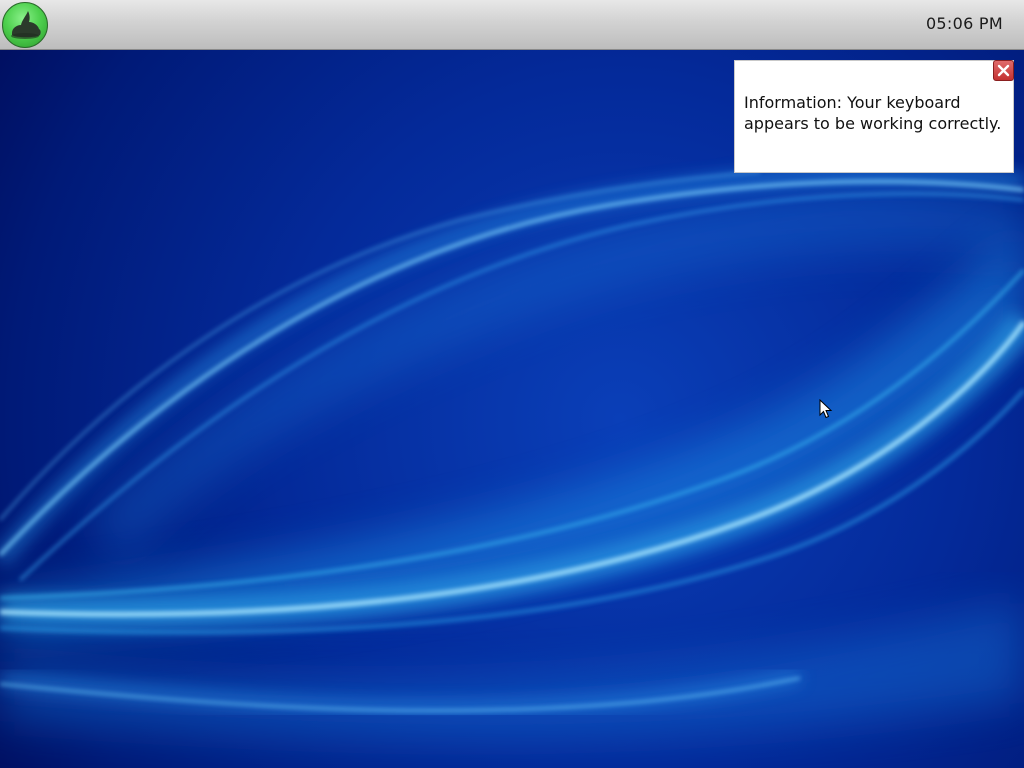  I want to click on green-globe-icon, so click(26, 25).